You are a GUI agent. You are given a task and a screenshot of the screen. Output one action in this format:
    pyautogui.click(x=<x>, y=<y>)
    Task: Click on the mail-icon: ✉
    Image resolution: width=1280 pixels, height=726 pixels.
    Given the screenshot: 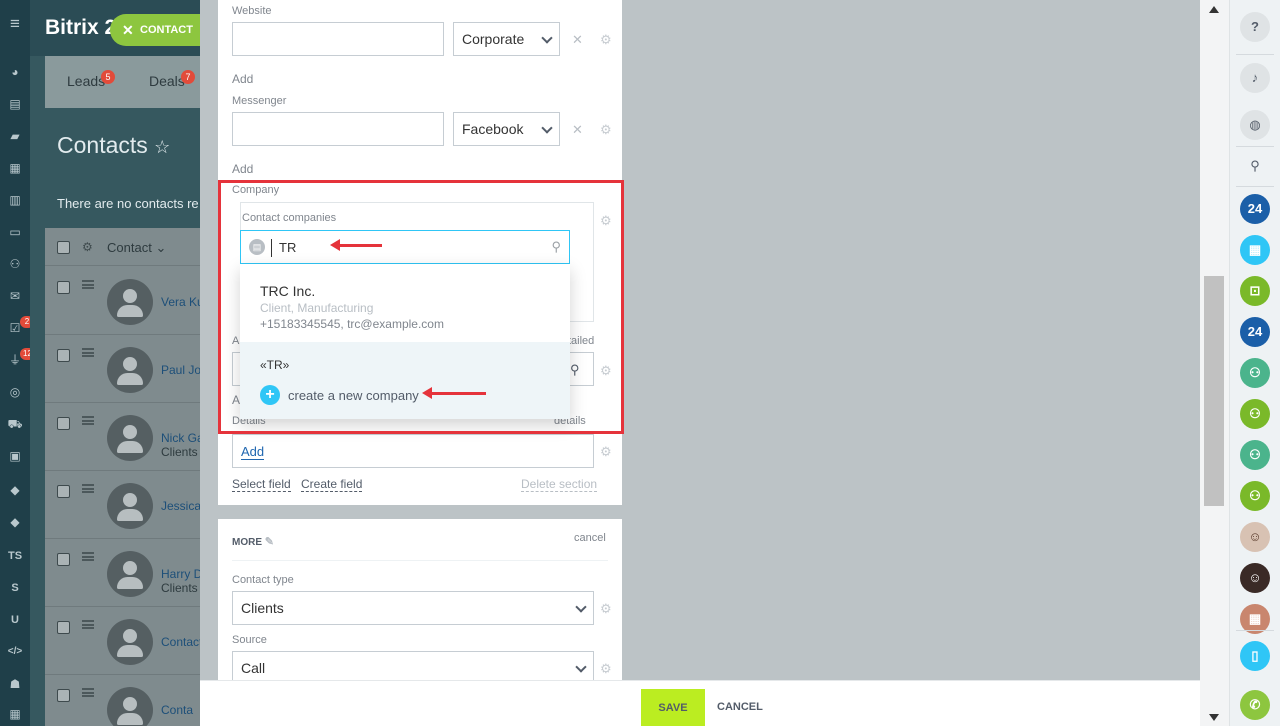 What is the action you would take?
    pyautogui.click(x=15, y=296)
    